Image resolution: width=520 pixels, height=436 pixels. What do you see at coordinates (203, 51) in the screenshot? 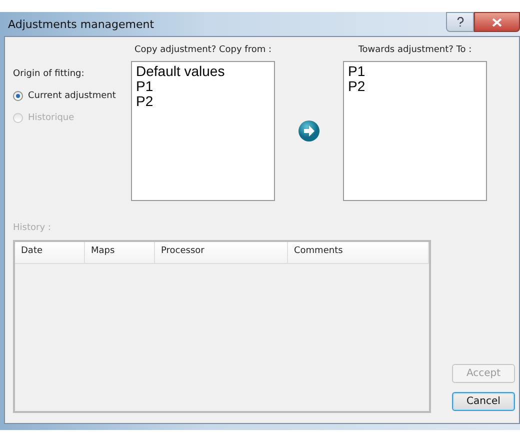
I see `copy-from-heading: Copy adjustment? Copy from :` at bounding box center [203, 51].